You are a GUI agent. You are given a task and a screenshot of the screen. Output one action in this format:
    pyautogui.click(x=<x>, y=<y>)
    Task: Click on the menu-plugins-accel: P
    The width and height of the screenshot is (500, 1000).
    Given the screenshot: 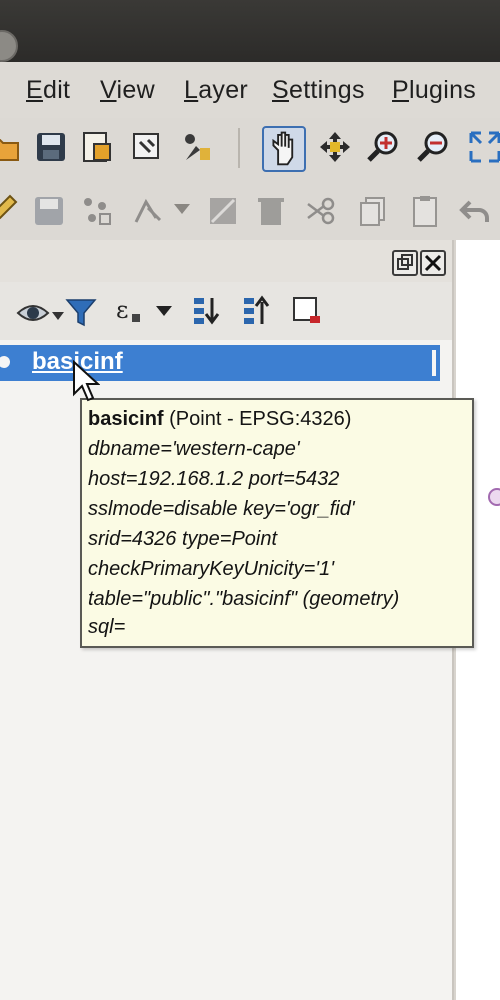 What is the action you would take?
    pyautogui.click(x=400, y=90)
    